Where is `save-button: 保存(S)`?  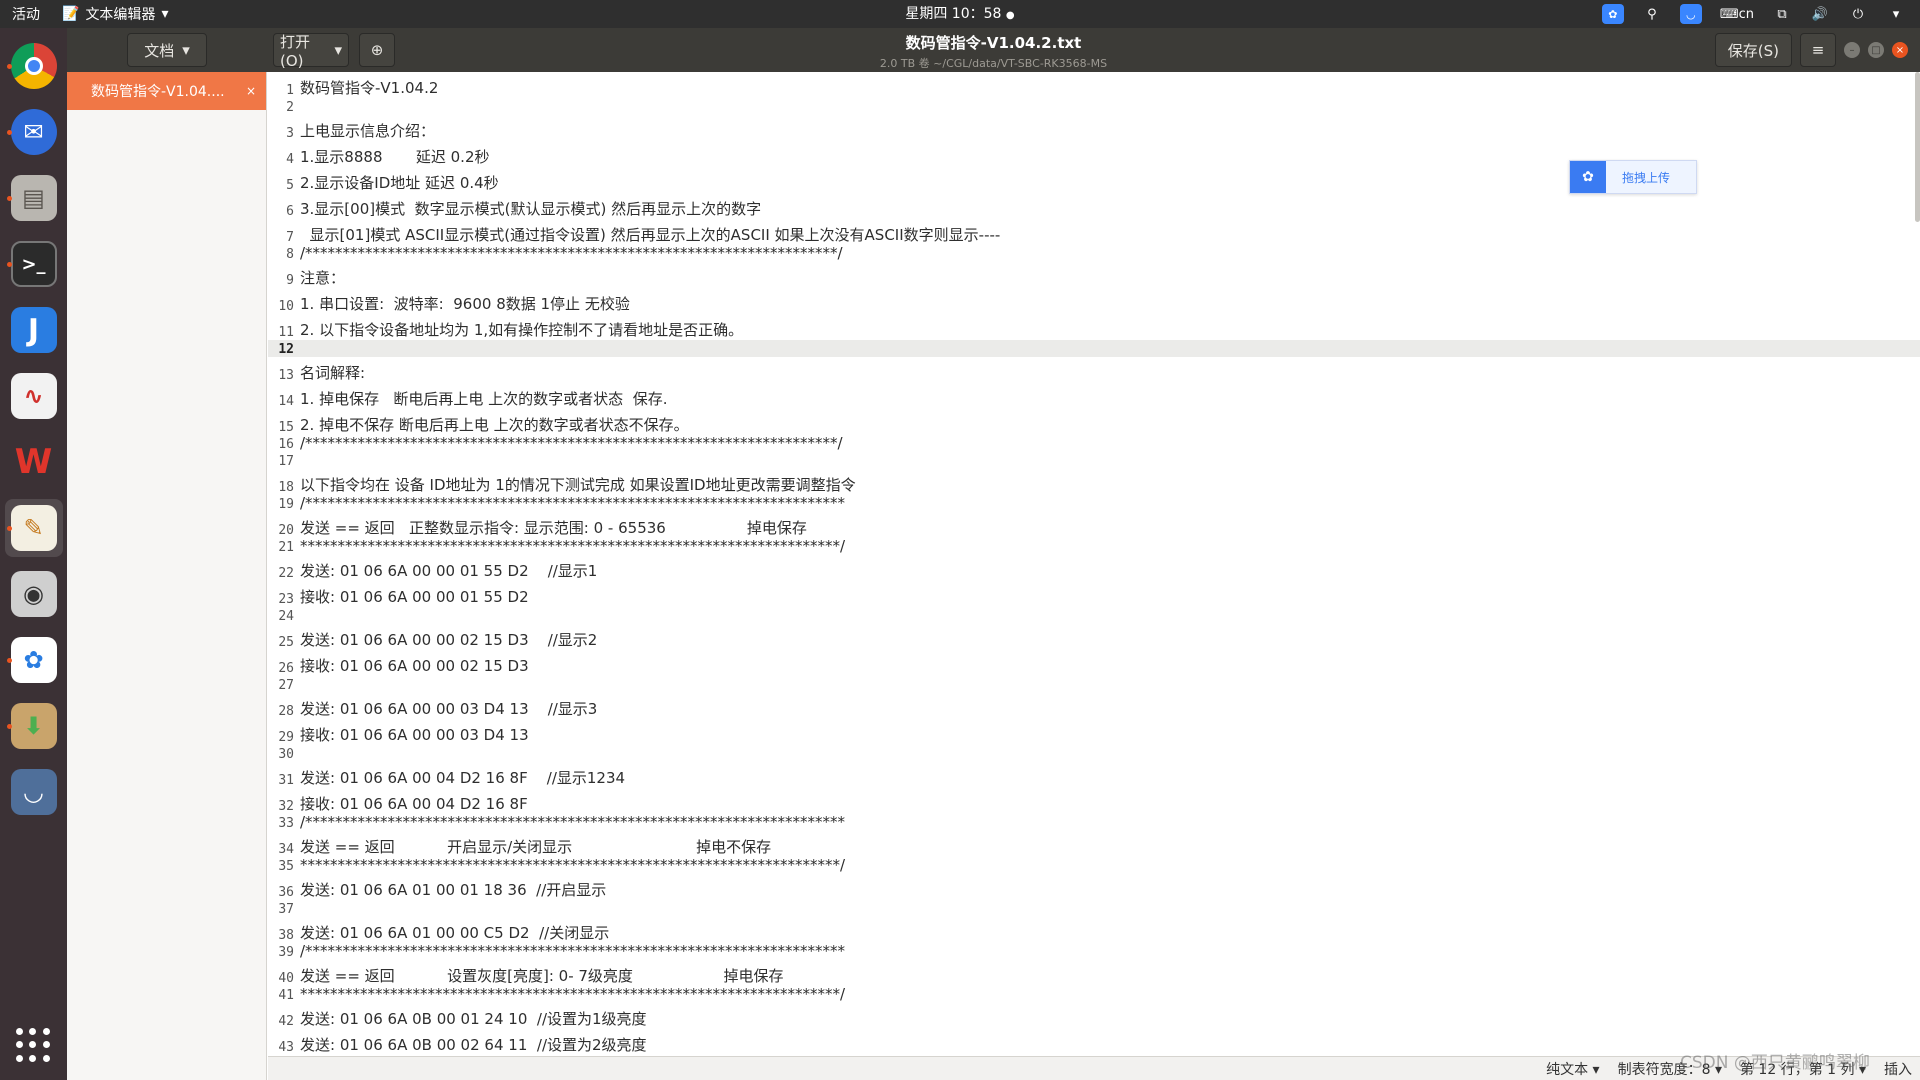 save-button: 保存(S) is located at coordinates (1753, 50).